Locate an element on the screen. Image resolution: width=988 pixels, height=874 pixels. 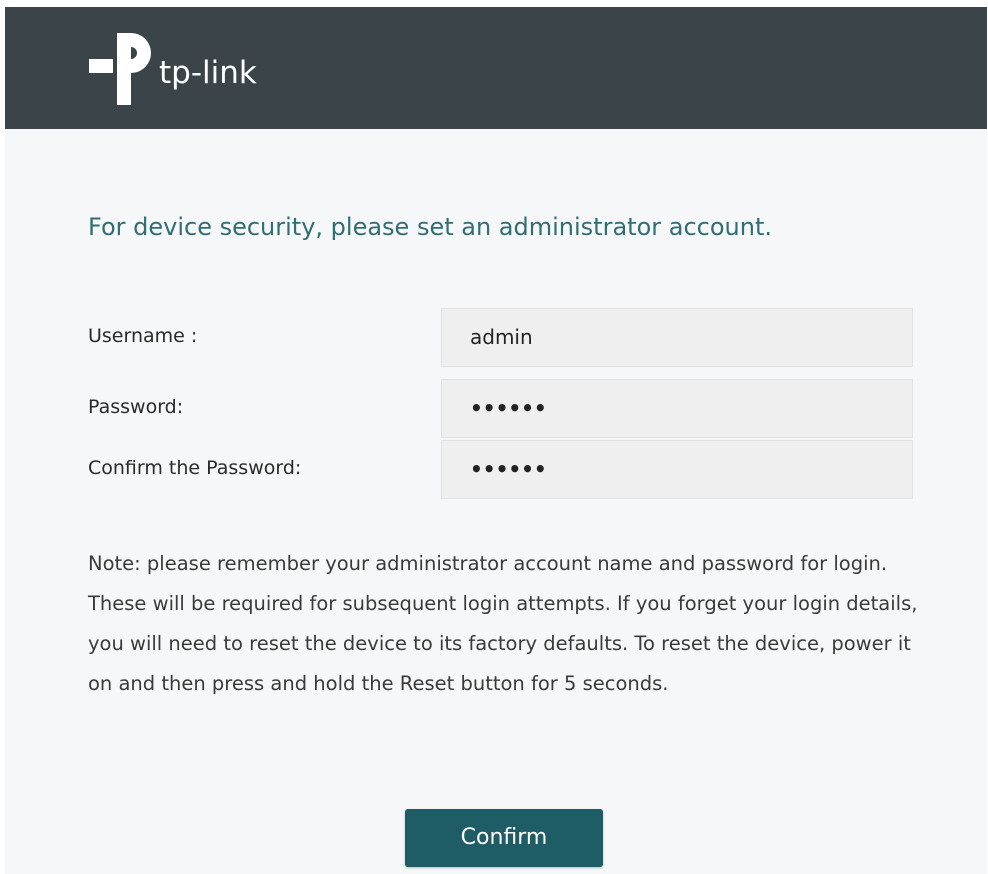
confirm-button: Confirm is located at coordinates (504, 838).